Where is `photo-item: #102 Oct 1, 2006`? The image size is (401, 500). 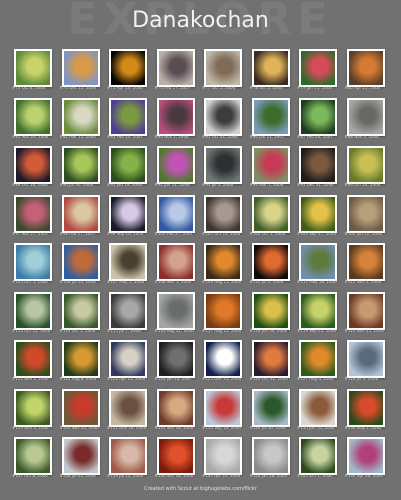
photo-item: #102 Oct 1, 2006 is located at coordinates (274, 218).